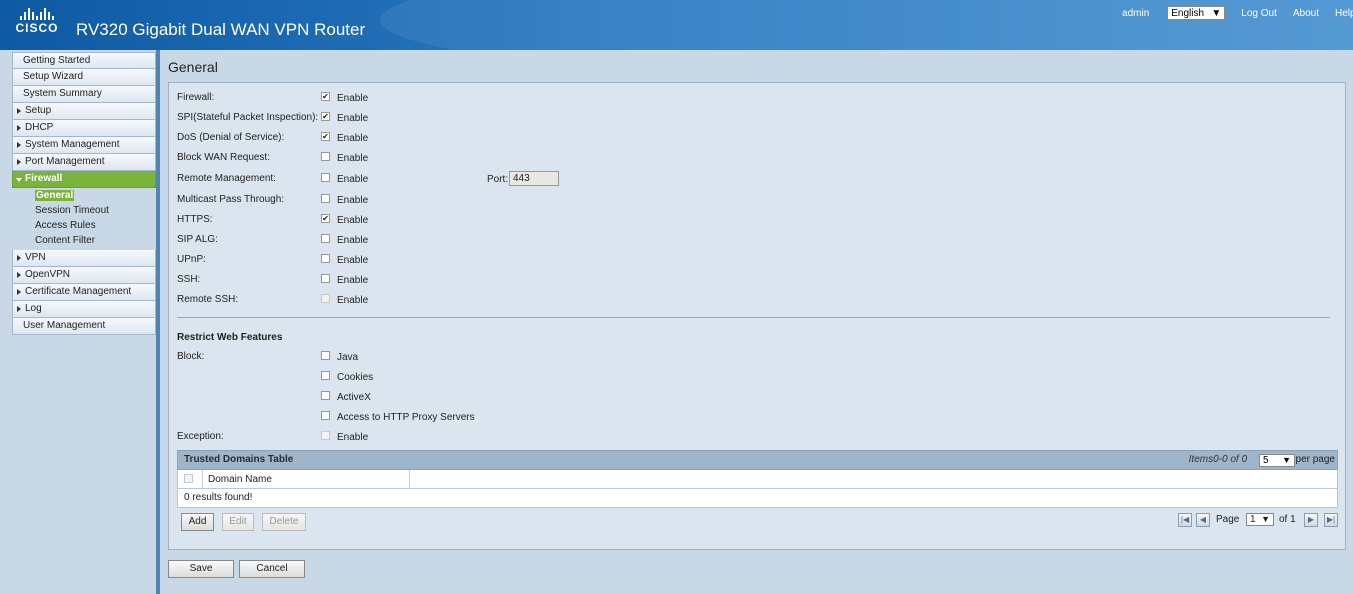 The width and height of the screenshot is (1353, 594). Describe the element at coordinates (1306, 13) in the screenshot. I see `about-link: About` at that location.